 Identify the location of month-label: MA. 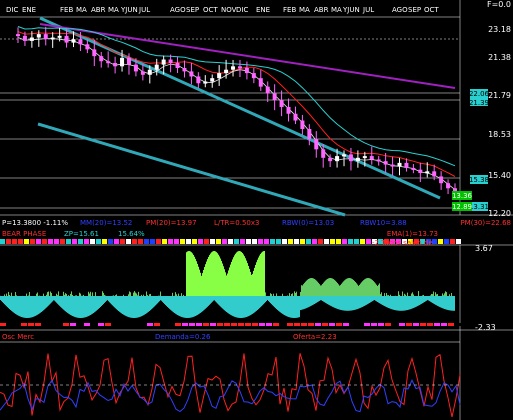
(81, 10).